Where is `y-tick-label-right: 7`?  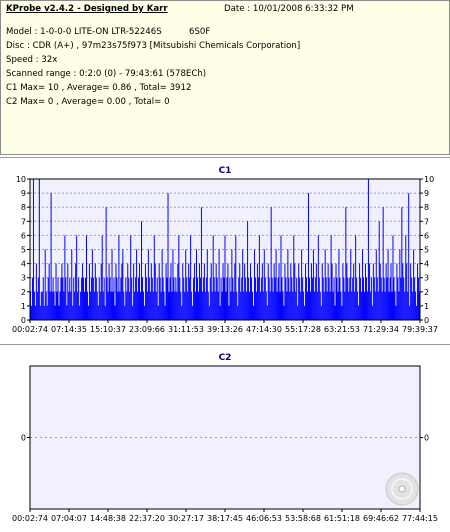 y-tick-label-right: 7 is located at coordinates (426, 221).